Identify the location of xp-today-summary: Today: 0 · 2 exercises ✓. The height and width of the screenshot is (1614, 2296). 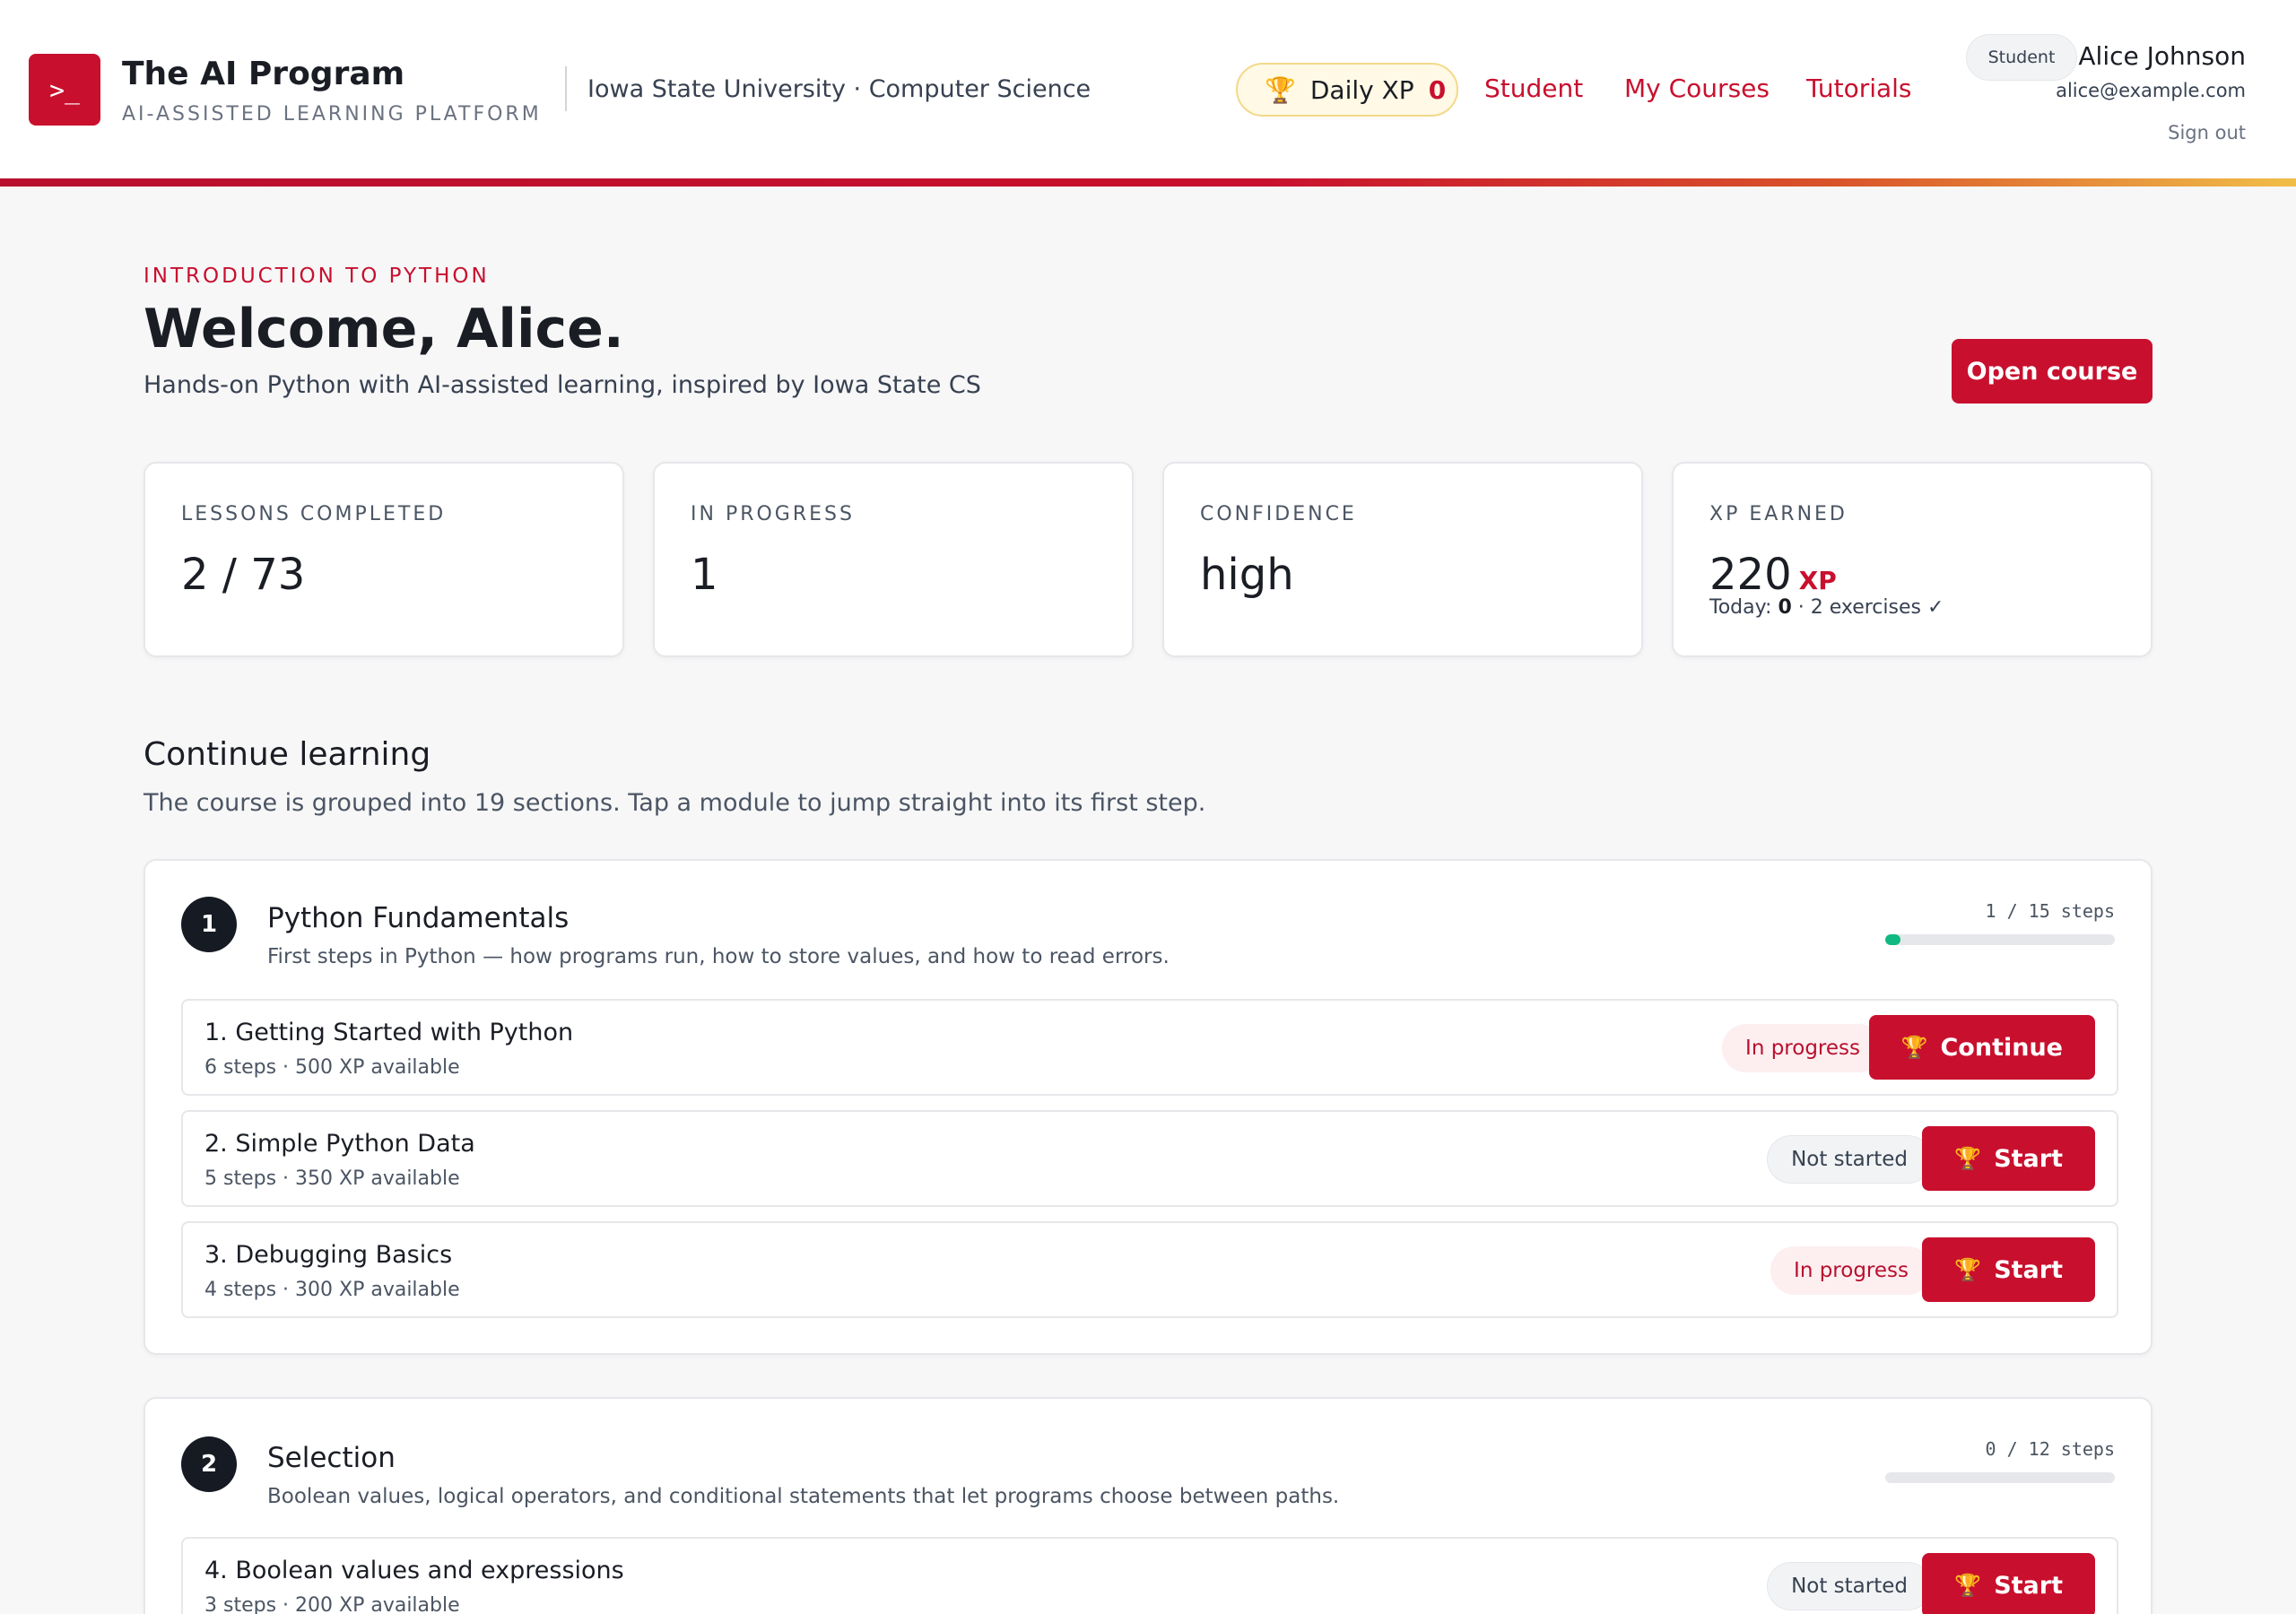
(1826, 607).